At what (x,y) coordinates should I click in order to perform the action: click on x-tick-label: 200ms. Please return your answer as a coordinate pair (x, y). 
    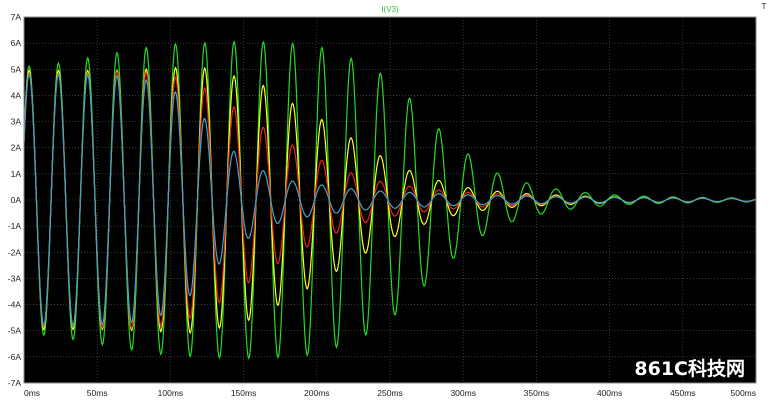
    Looking at the image, I should click on (317, 393).